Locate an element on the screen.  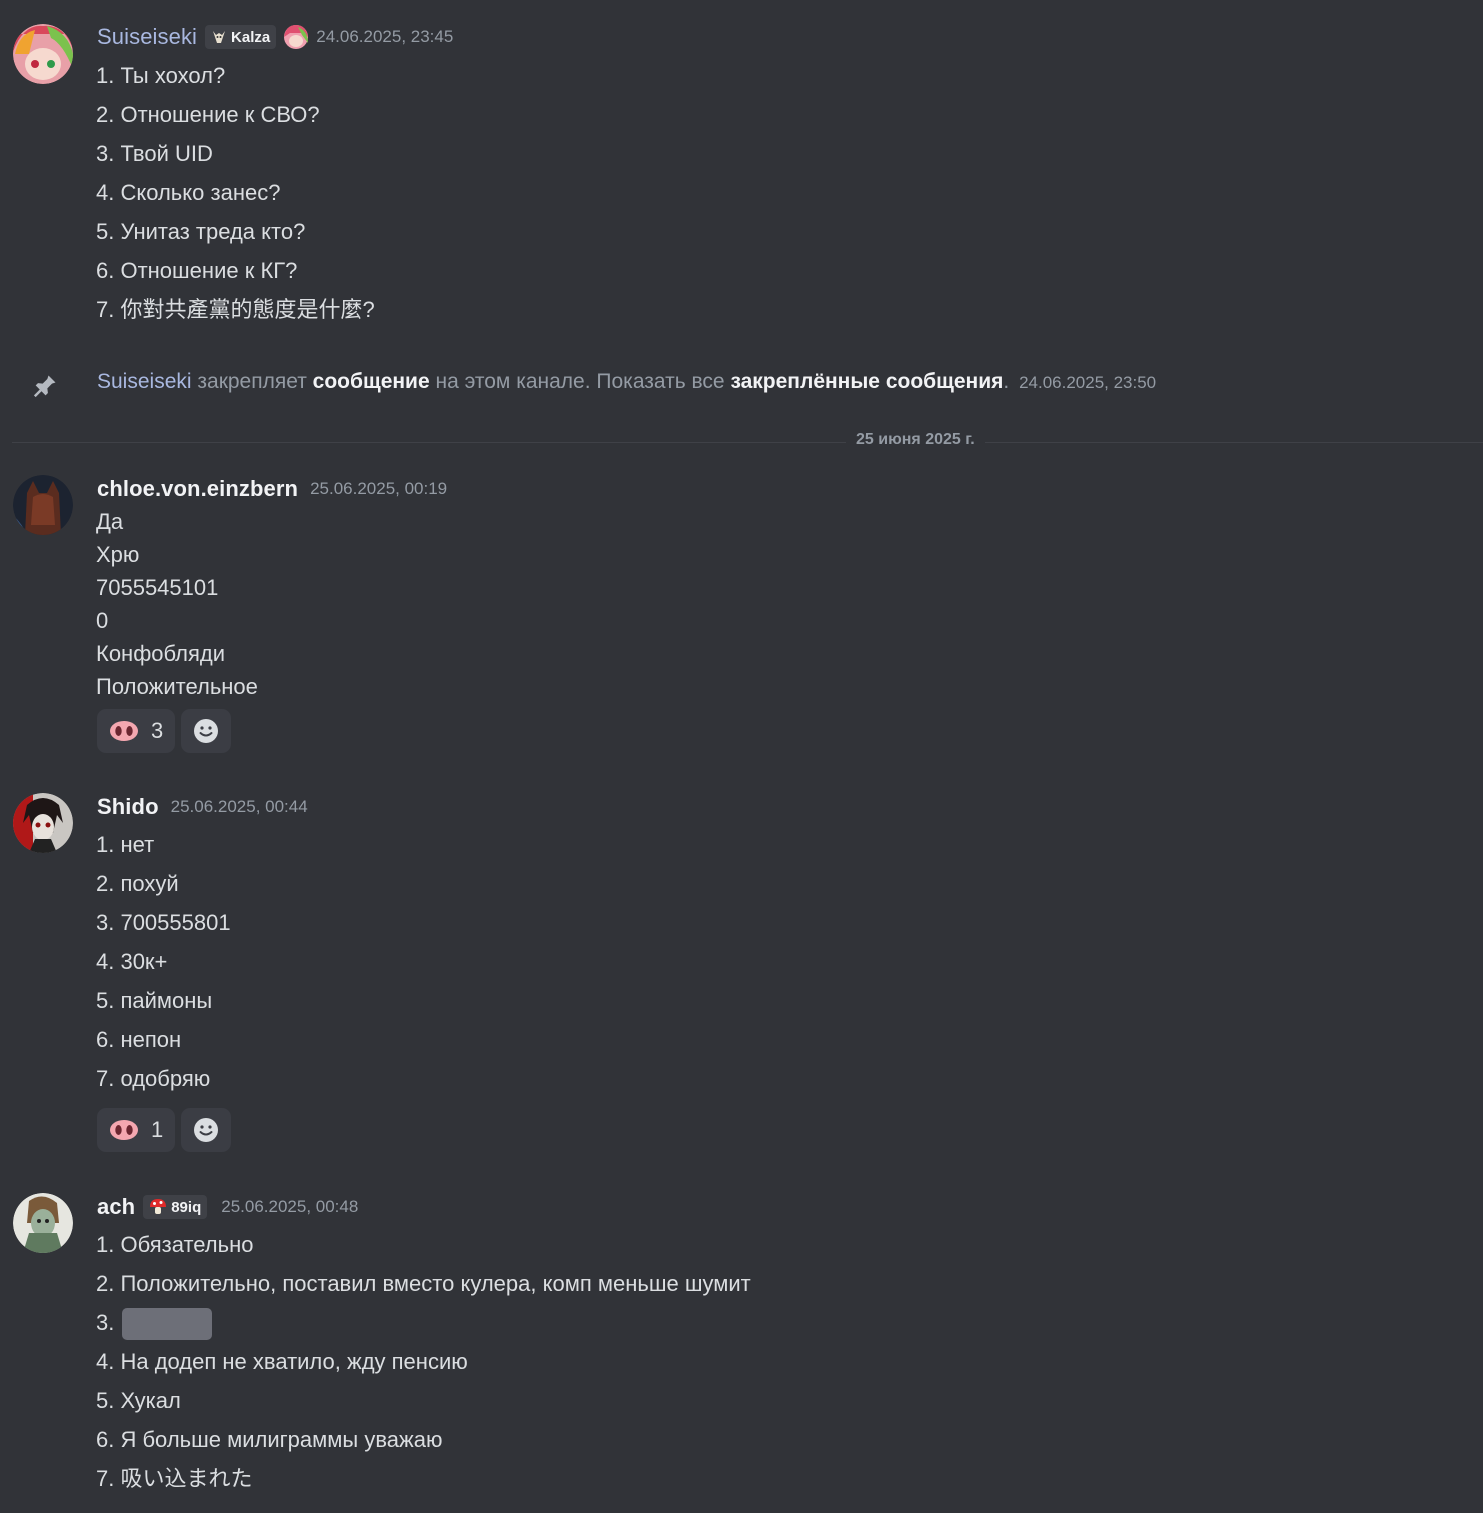
message-line: 7. одобряю is located at coordinates (153, 1078).